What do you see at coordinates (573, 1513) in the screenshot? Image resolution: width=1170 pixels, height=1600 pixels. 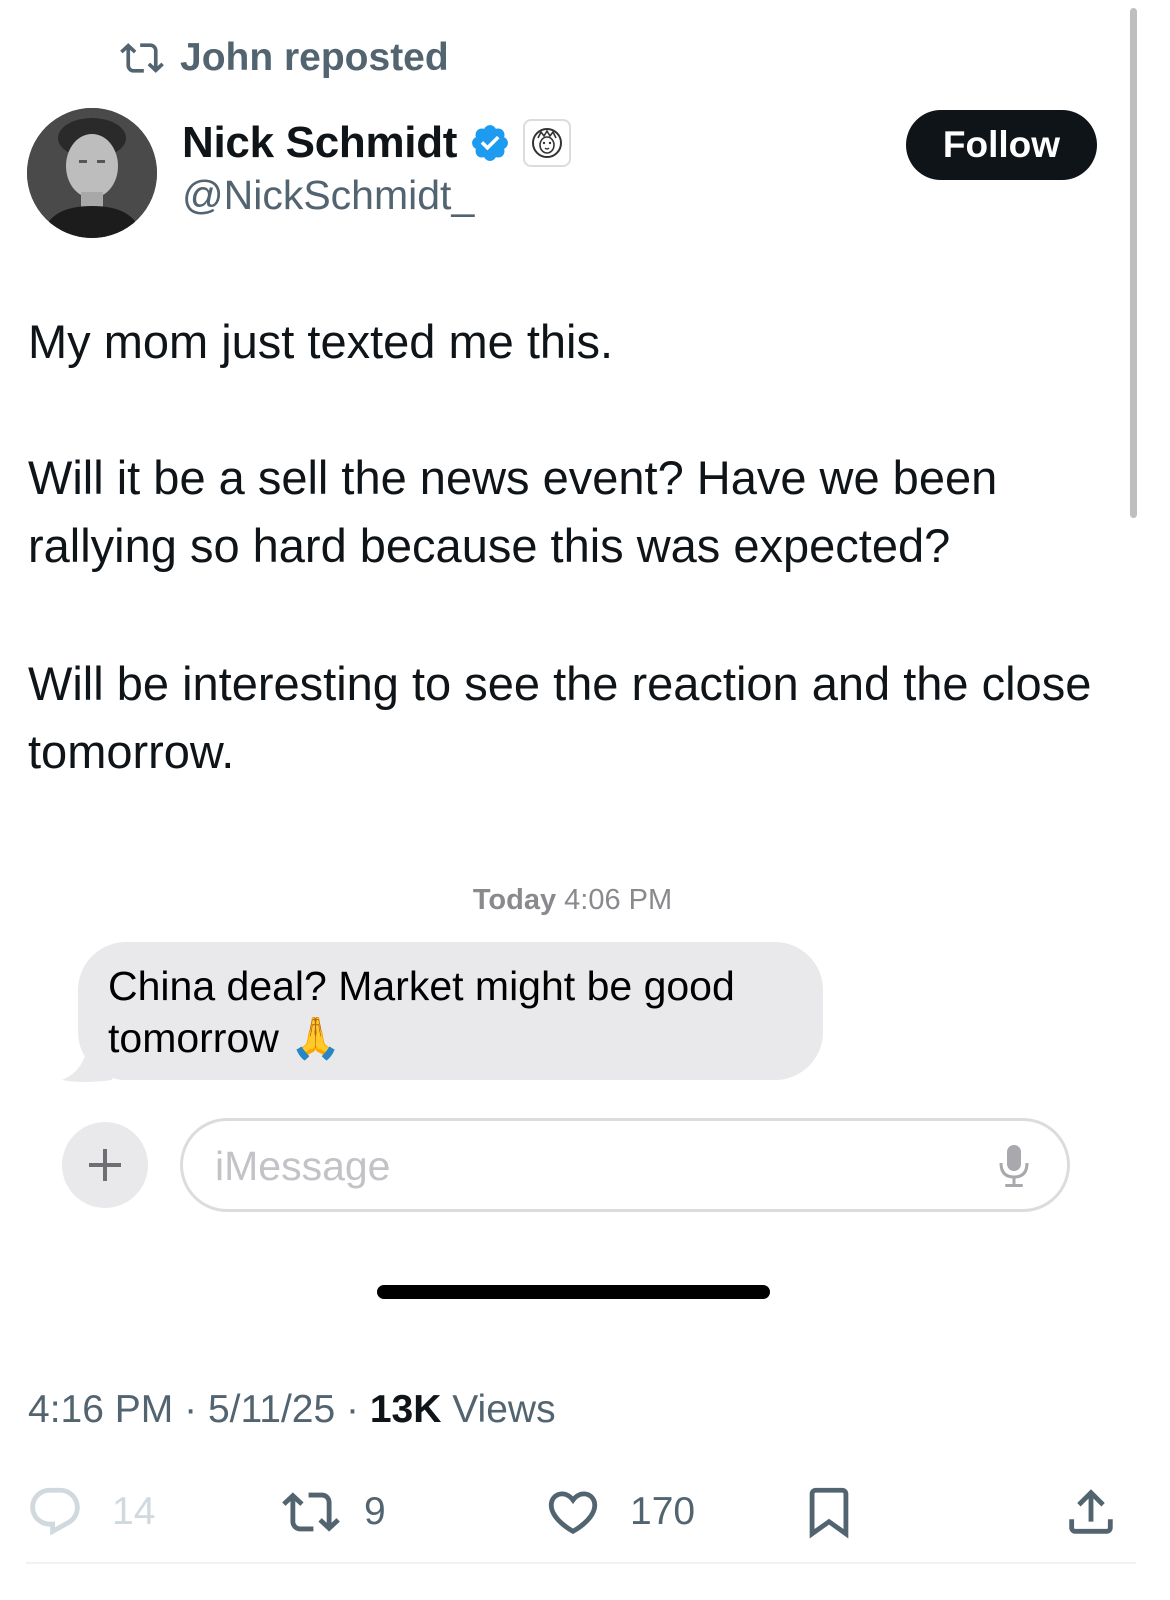 I see `heart-icon` at bounding box center [573, 1513].